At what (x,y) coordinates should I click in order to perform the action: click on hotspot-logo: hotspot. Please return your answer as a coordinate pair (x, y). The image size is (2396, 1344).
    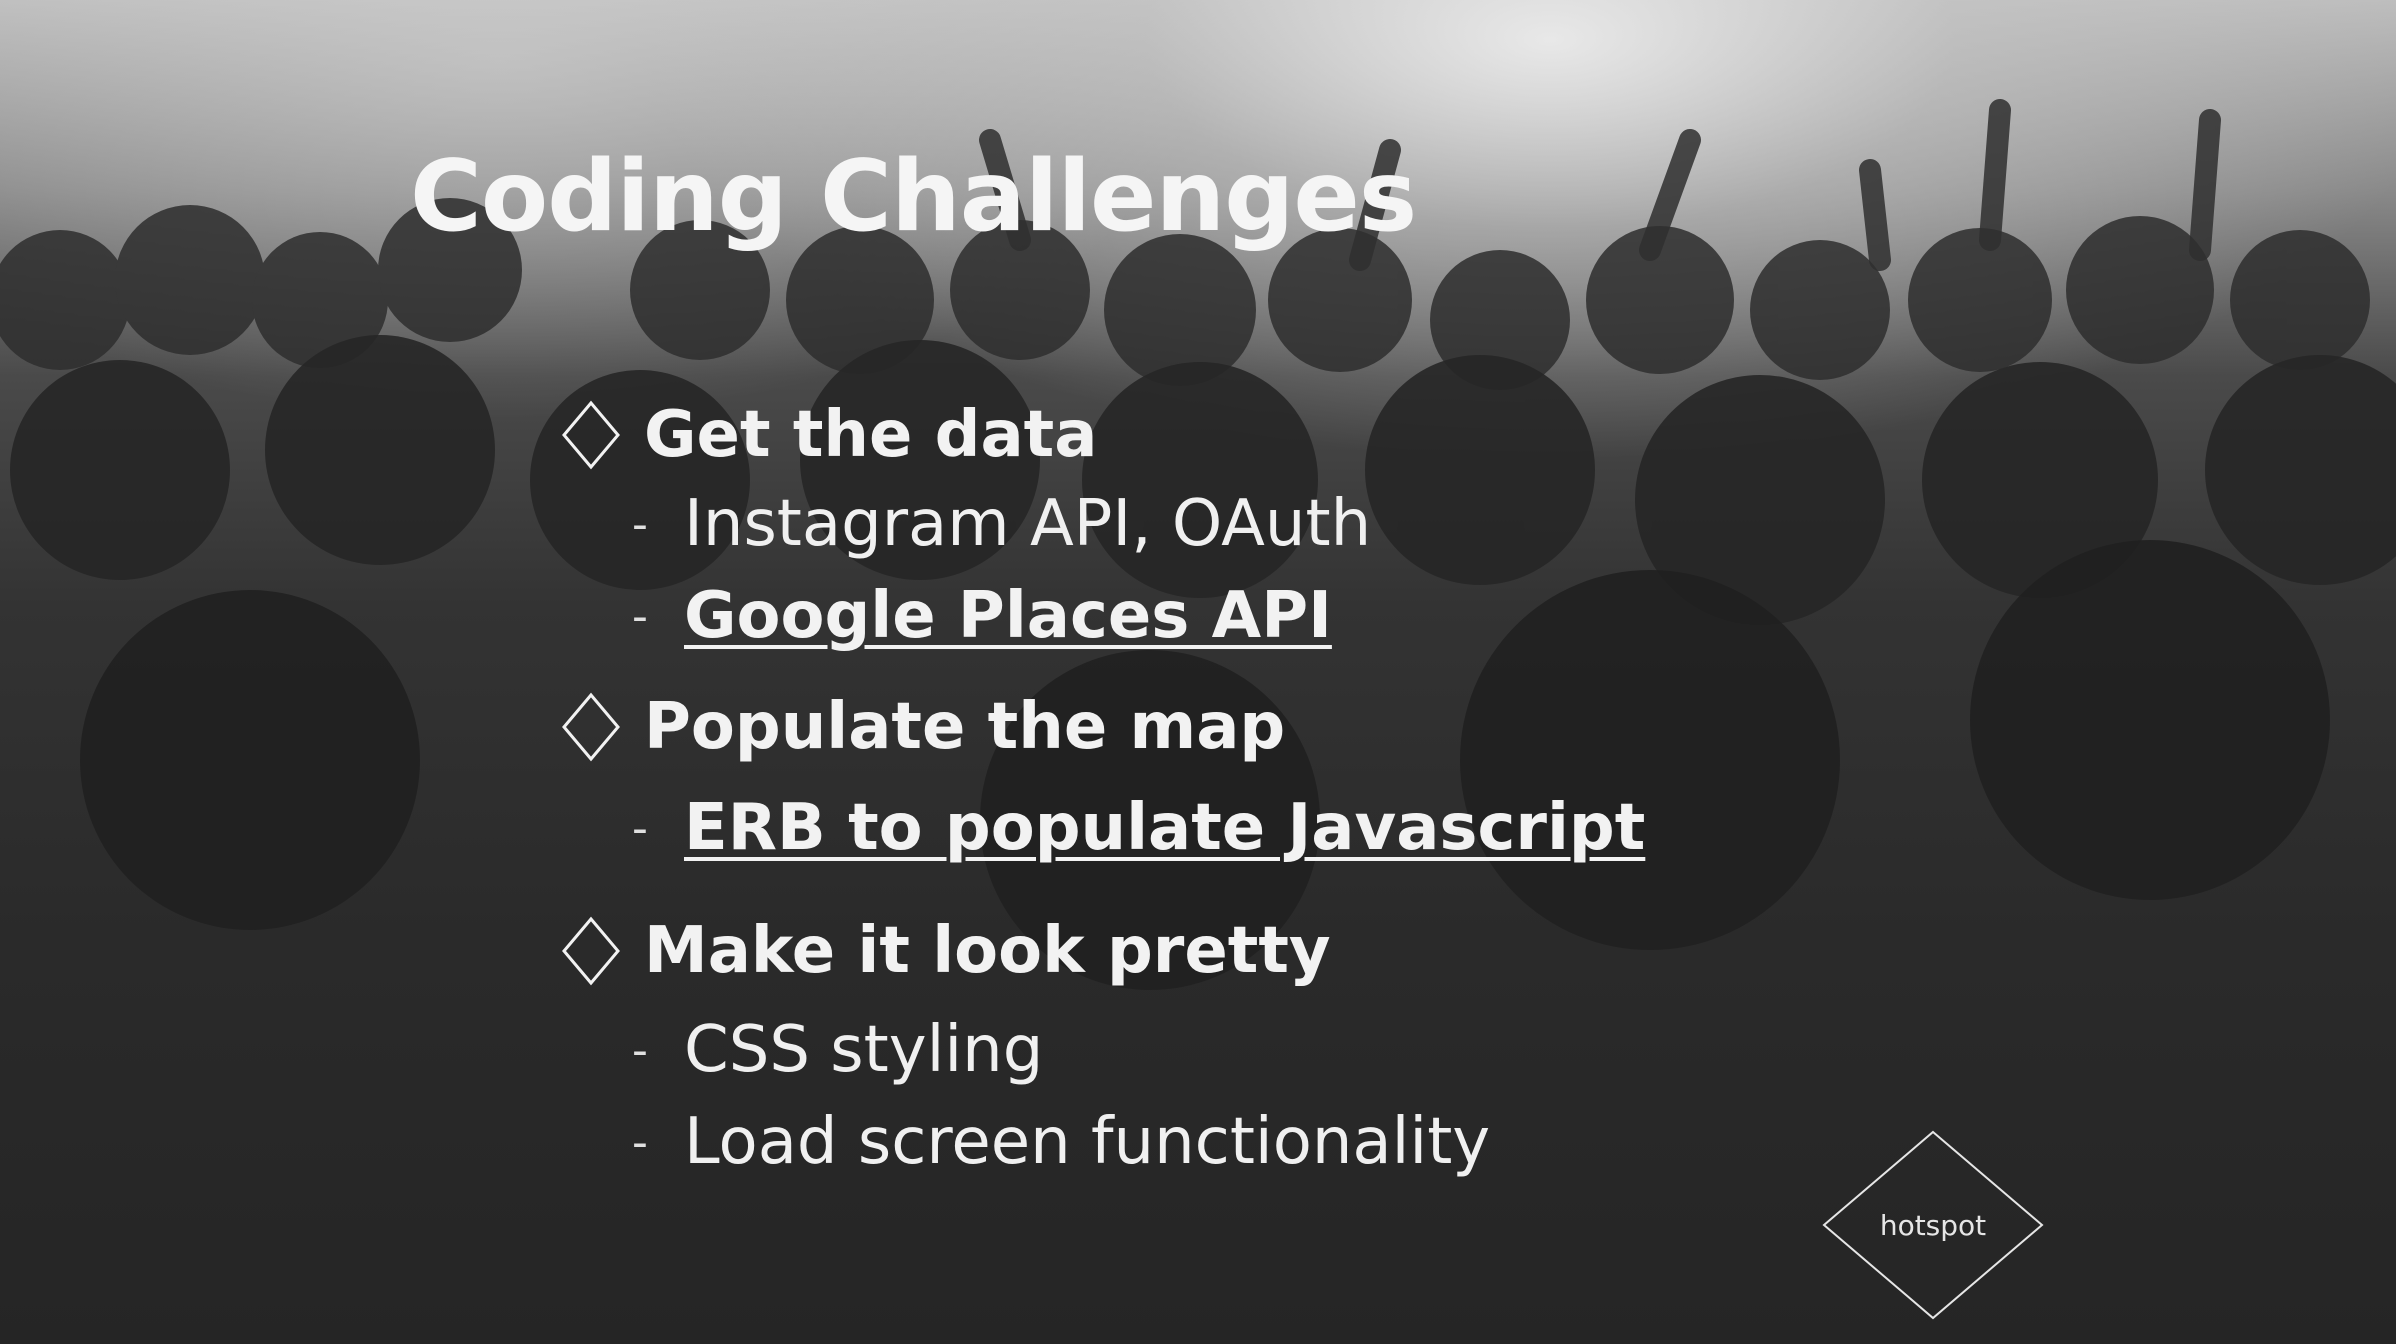
    Looking at the image, I should click on (1933, 1225).